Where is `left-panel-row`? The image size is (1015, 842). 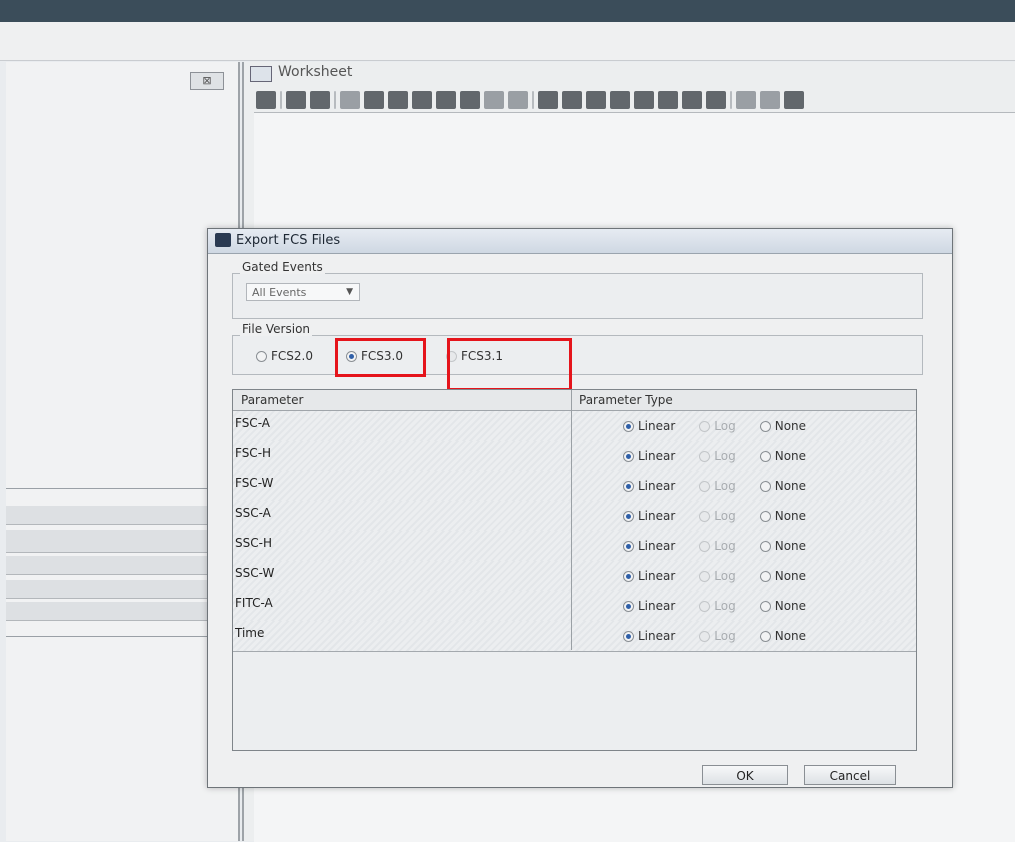
left-panel-row is located at coordinates (122, 565).